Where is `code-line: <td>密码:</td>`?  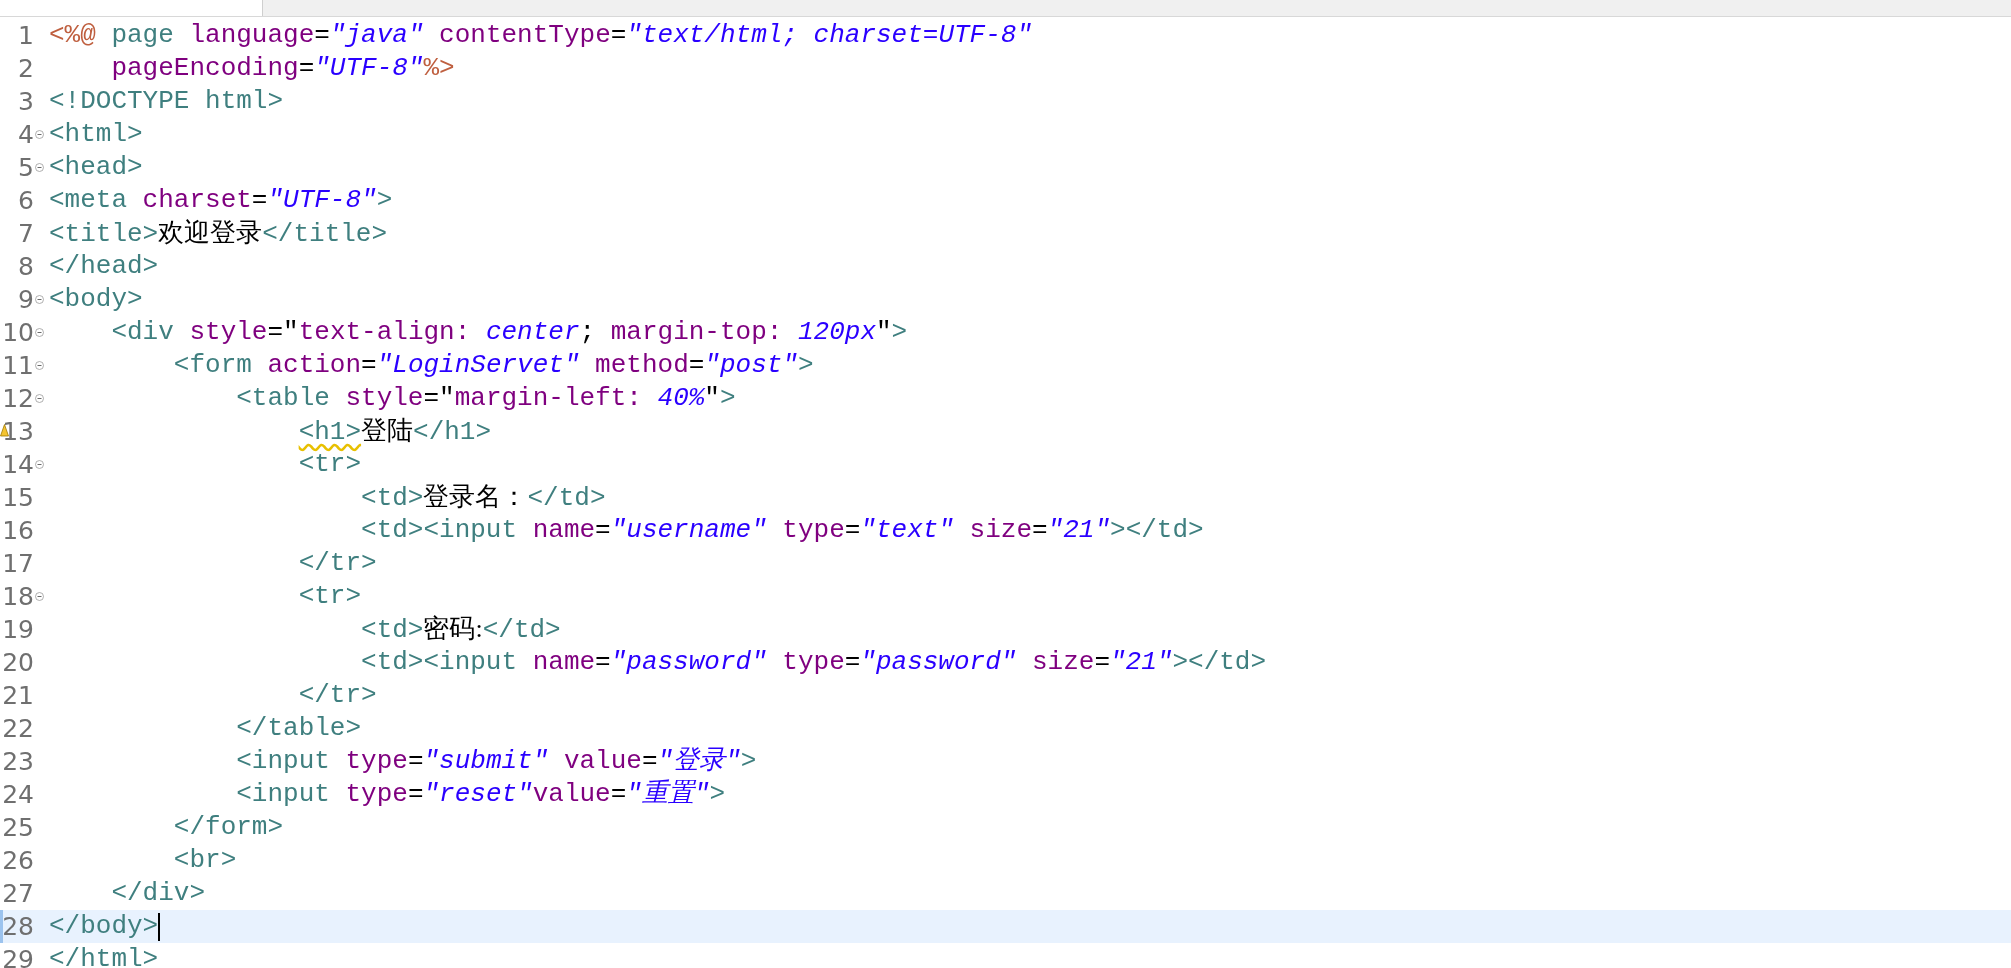 code-line: <td>密码:</td> is located at coordinates (460, 630).